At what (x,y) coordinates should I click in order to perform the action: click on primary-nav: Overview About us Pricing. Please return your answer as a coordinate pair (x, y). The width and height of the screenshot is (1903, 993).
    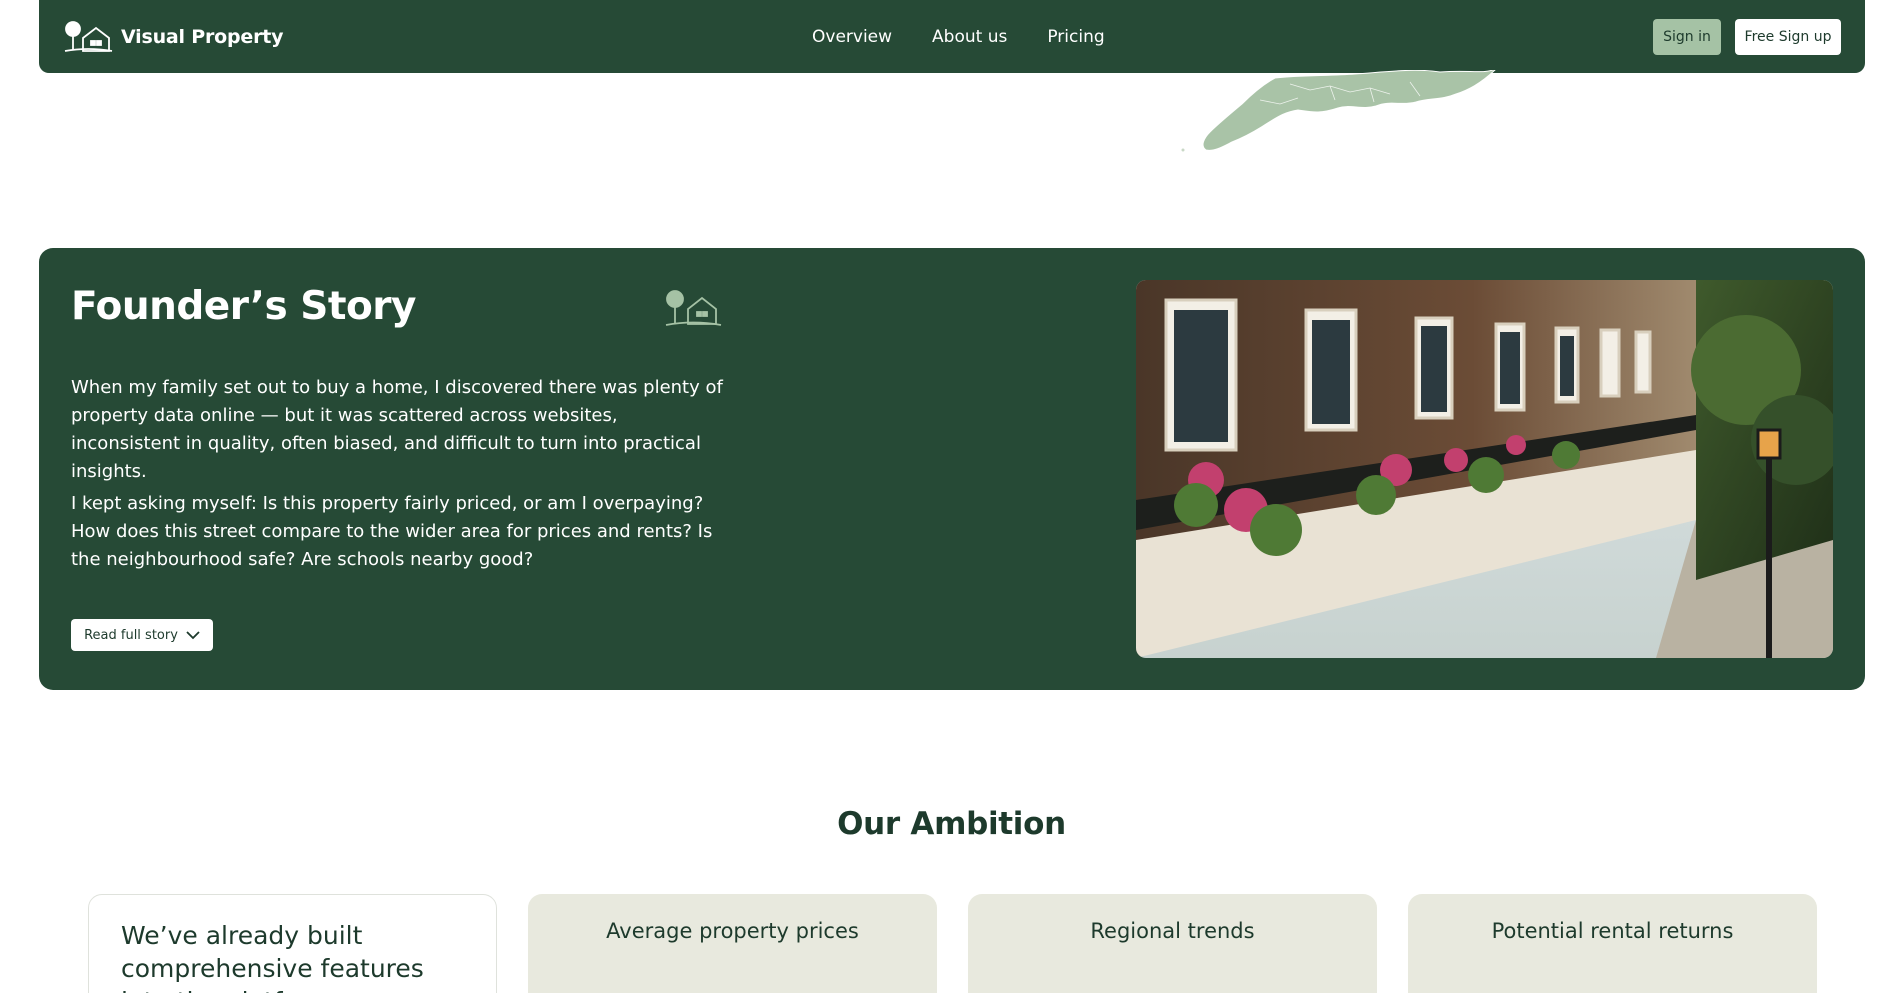
    Looking at the image, I should click on (958, 36).